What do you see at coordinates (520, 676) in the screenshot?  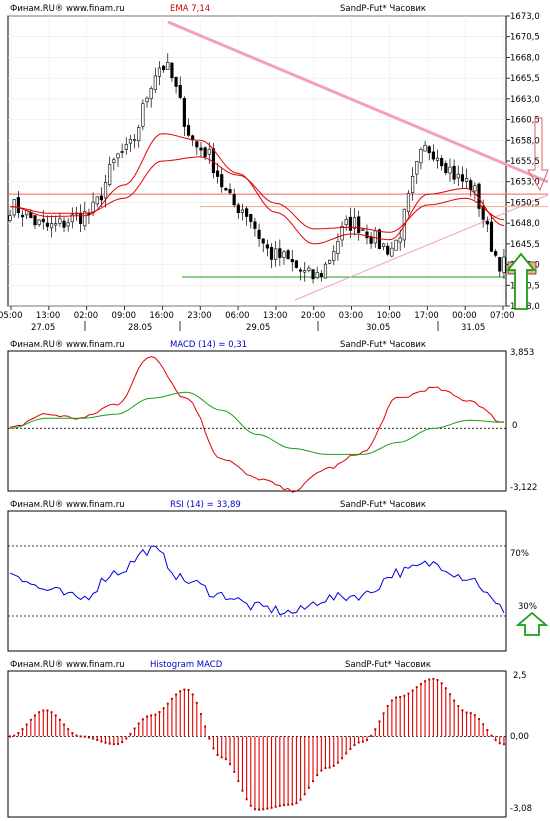 I see `y-tick-max: 2,5` at bounding box center [520, 676].